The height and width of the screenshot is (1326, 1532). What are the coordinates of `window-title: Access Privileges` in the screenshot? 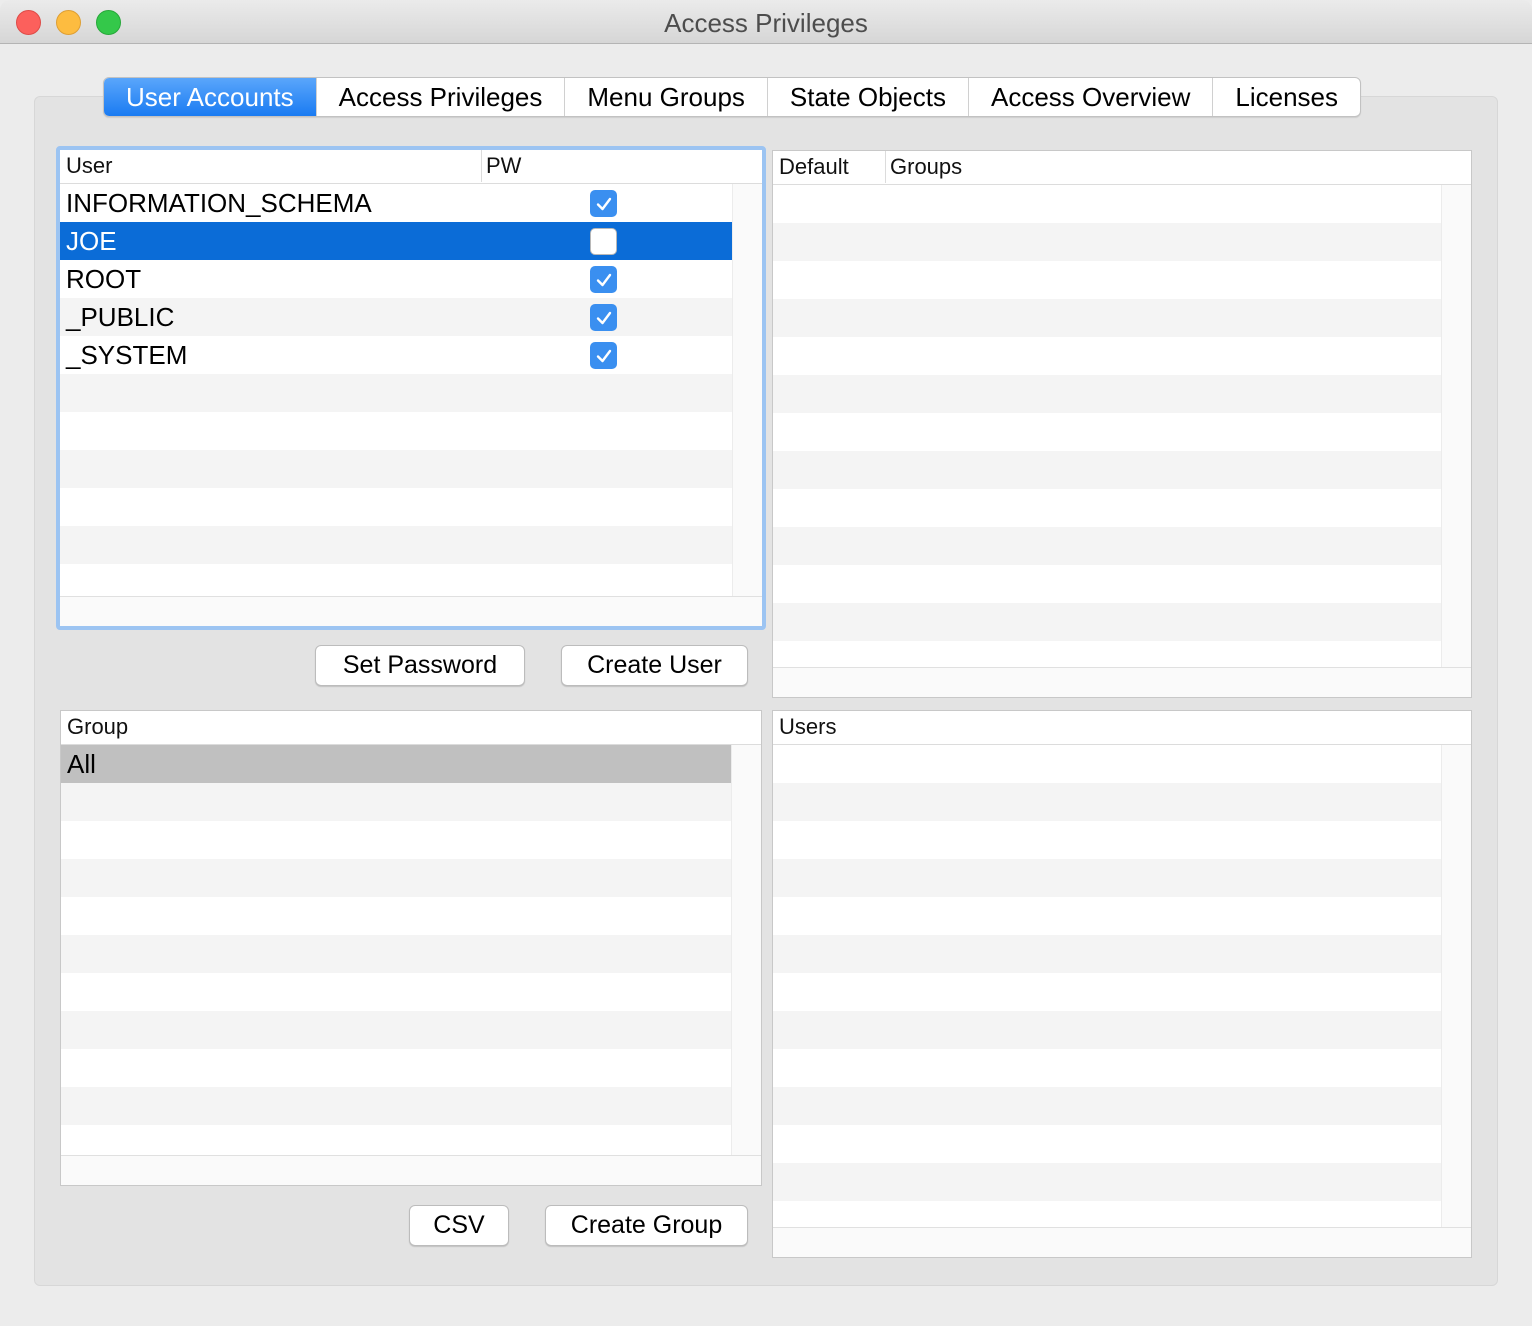 It's located at (766, 23).